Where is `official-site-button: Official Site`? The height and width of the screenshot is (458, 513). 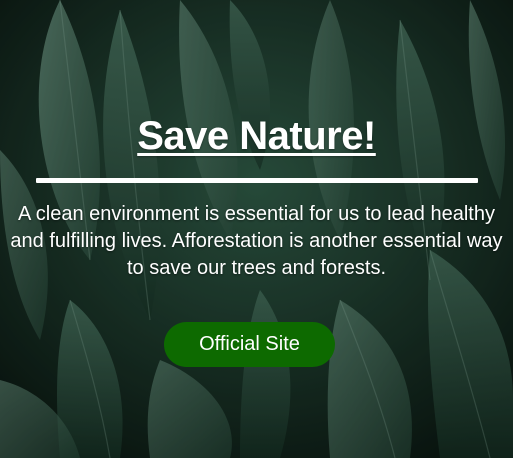
official-site-button: Official Site is located at coordinates (249, 344).